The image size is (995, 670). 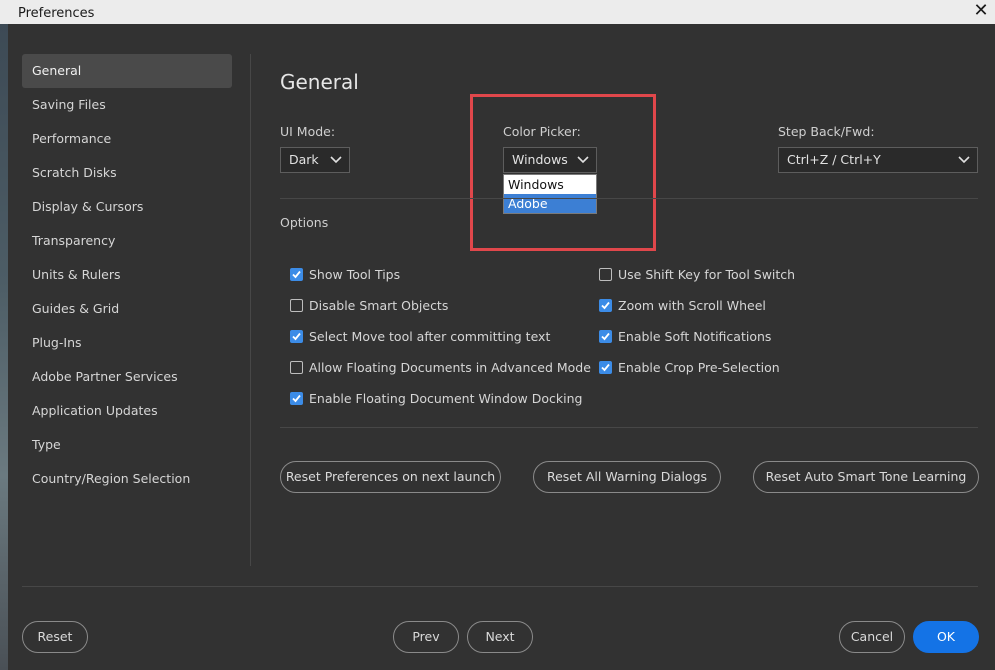 I want to click on step-back-select: Ctrl+Z / Ctrl+Y, so click(x=878, y=160).